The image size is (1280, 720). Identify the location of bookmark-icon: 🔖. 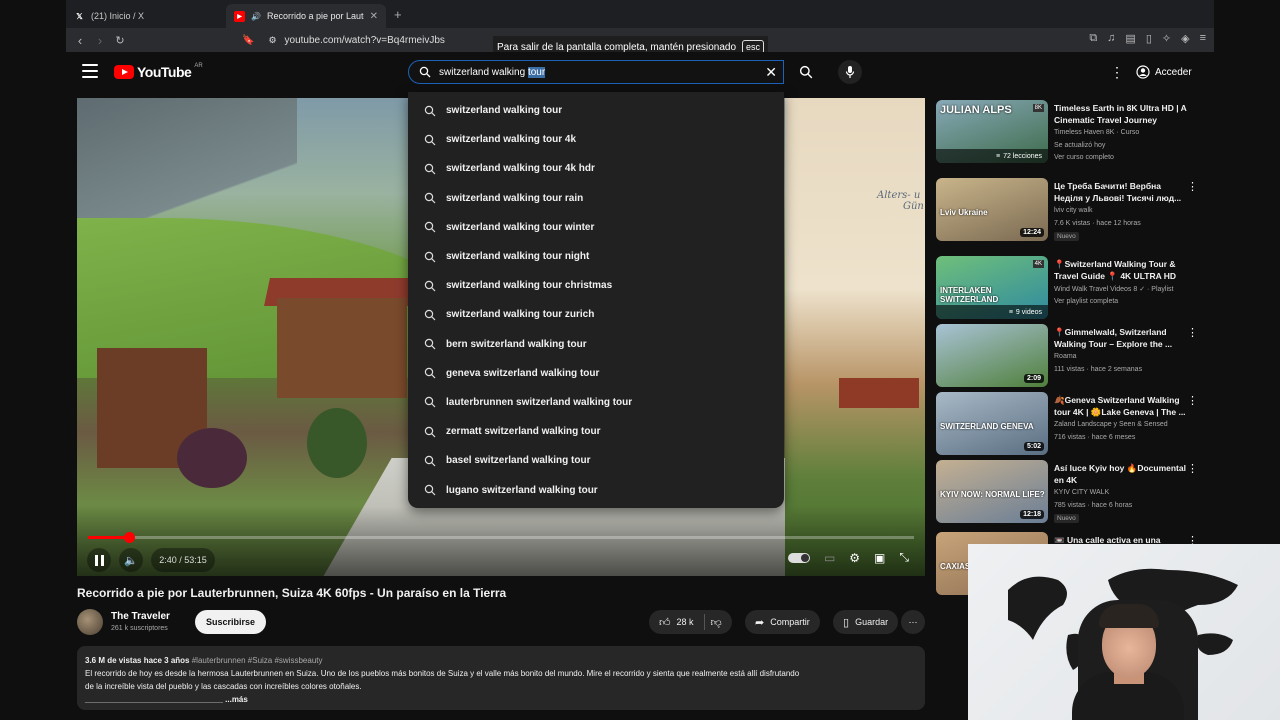
(248, 40).